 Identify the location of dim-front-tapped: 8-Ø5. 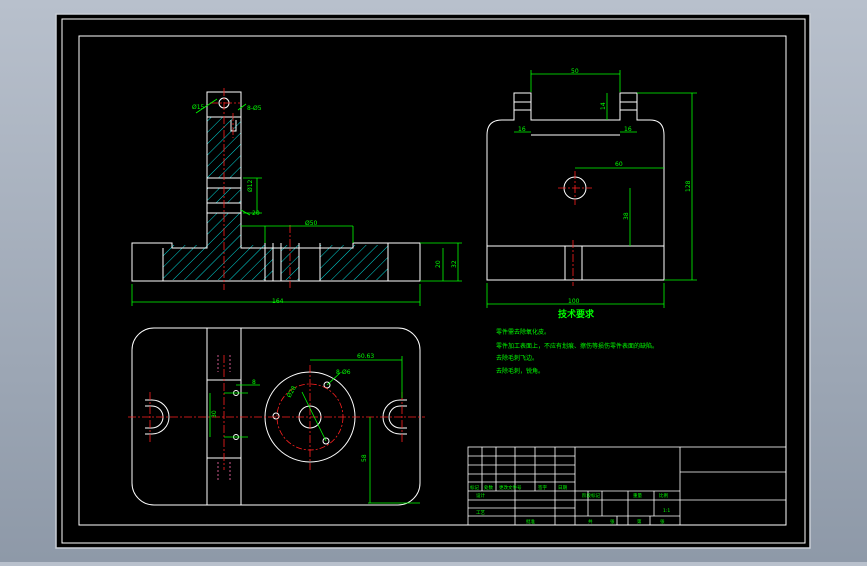
(254, 108).